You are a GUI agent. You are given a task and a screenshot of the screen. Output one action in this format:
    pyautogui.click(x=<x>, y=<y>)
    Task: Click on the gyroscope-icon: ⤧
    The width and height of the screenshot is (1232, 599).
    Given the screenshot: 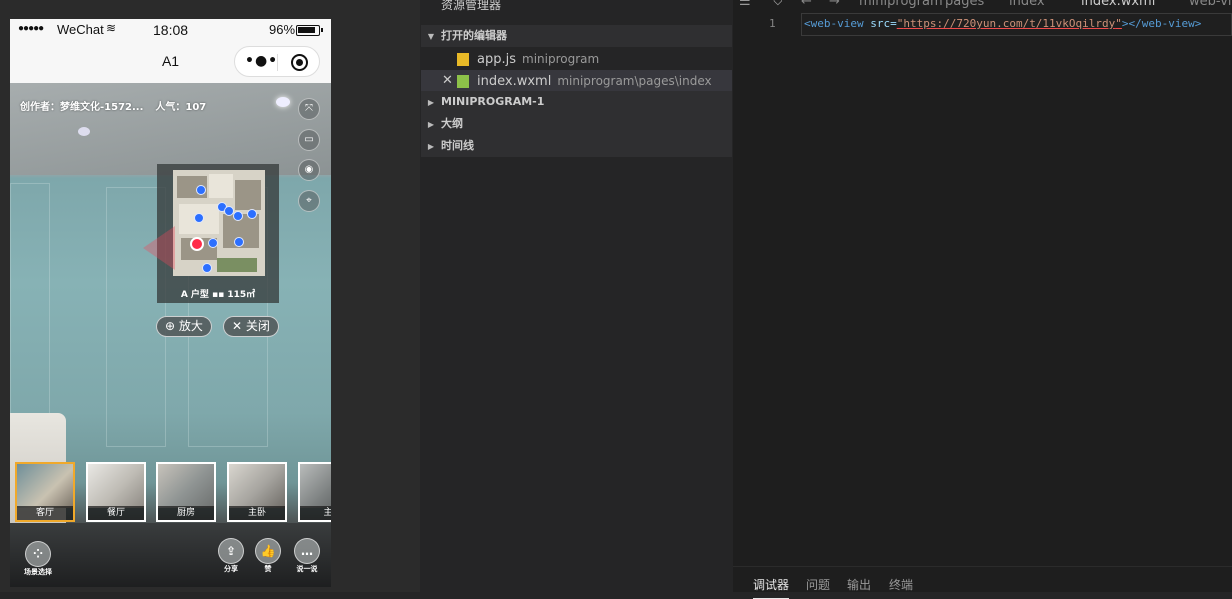 What is the action you would take?
    pyautogui.click(x=309, y=109)
    